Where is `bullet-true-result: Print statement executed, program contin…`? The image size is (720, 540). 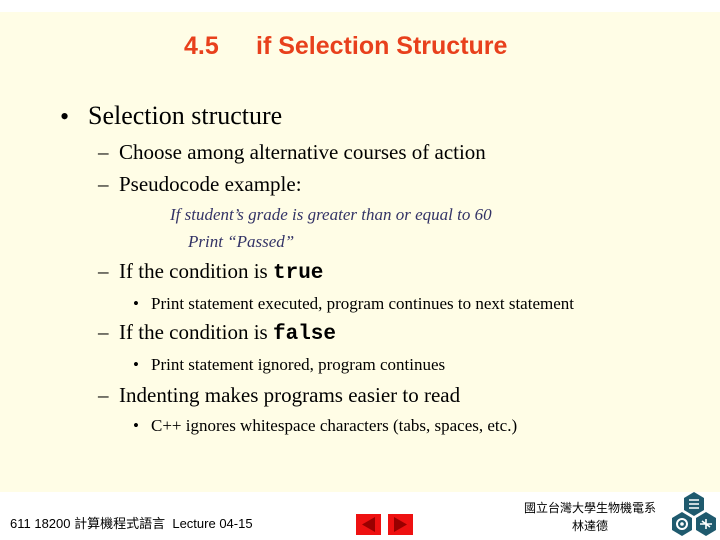 bullet-true-result: Print statement executed, program contin… is located at coordinates (362, 303).